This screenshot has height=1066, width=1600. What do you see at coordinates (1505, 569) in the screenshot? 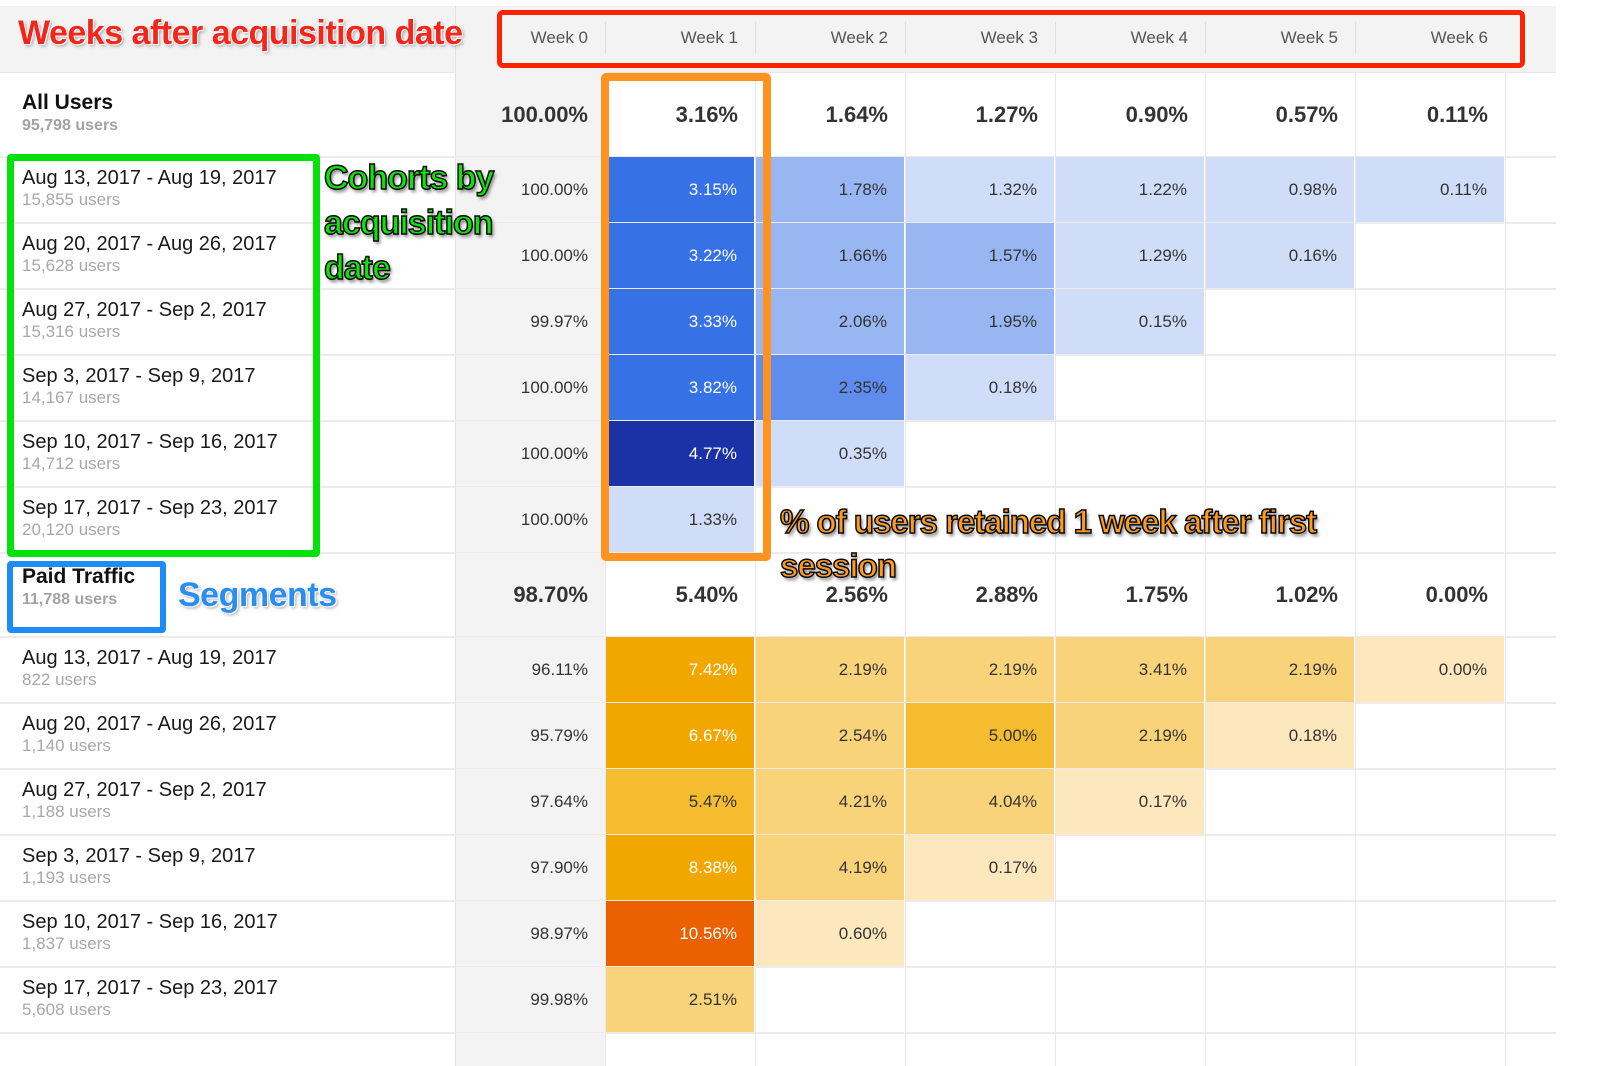
I see `column-divider` at bounding box center [1505, 569].